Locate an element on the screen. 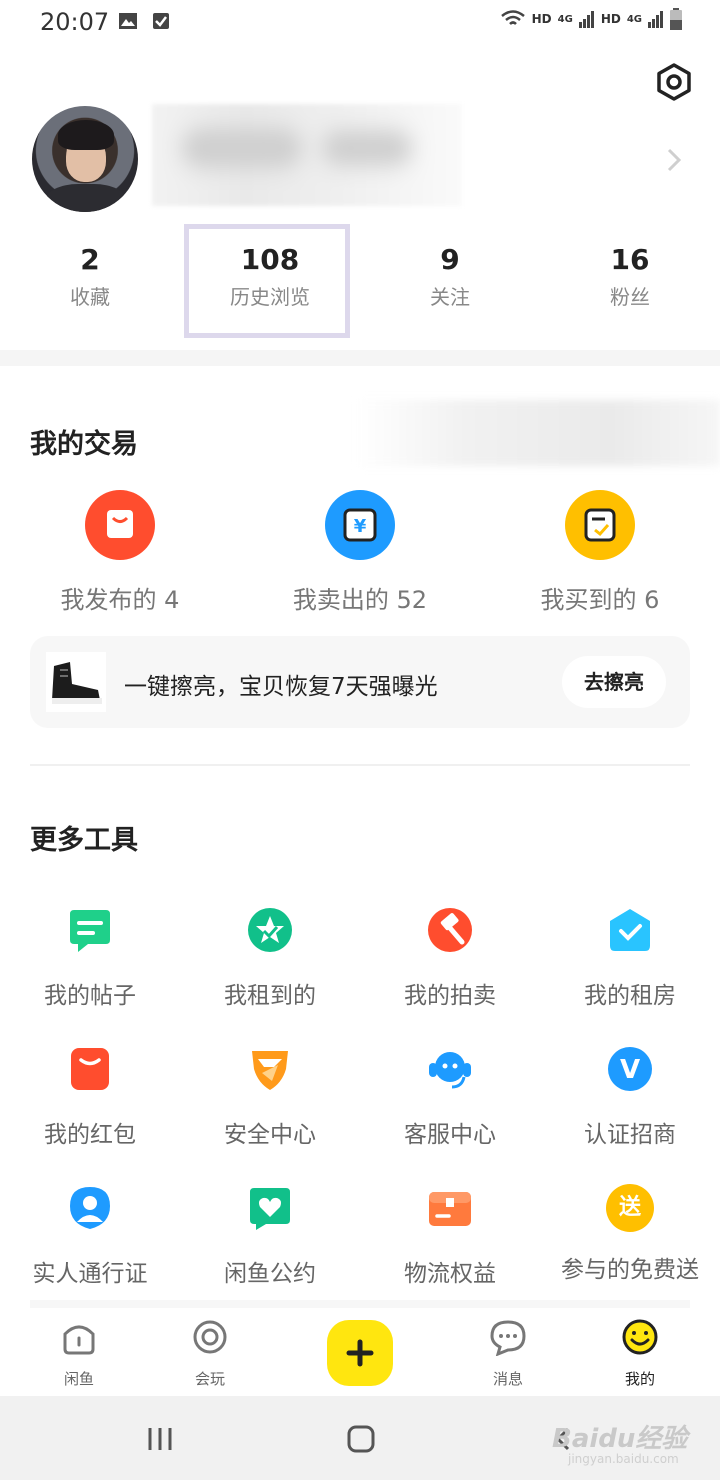  tool-security: 安全中心 is located at coordinates (270, 1097).